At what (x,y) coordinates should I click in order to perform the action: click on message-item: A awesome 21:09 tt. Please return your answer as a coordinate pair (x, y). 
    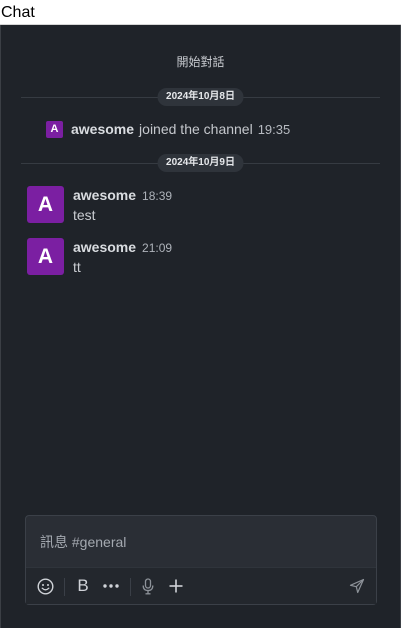
    Looking at the image, I should click on (99, 256).